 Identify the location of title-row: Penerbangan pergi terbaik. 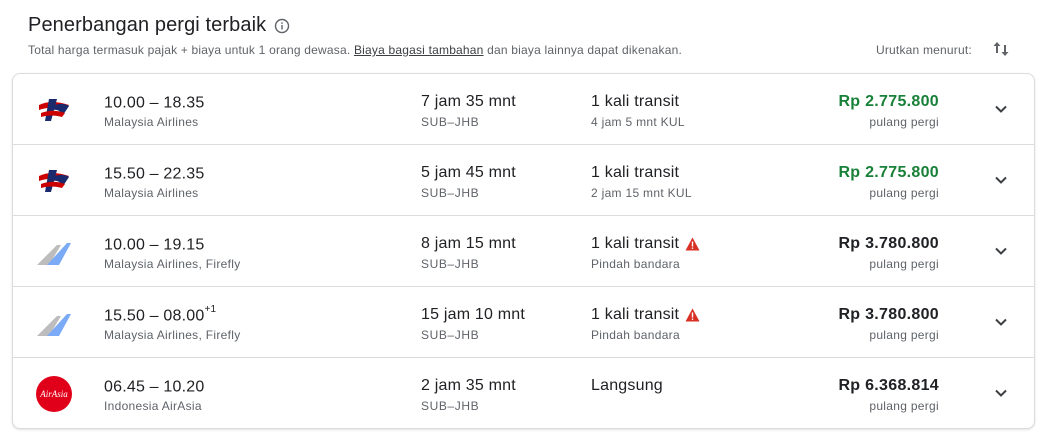
(159, 25).